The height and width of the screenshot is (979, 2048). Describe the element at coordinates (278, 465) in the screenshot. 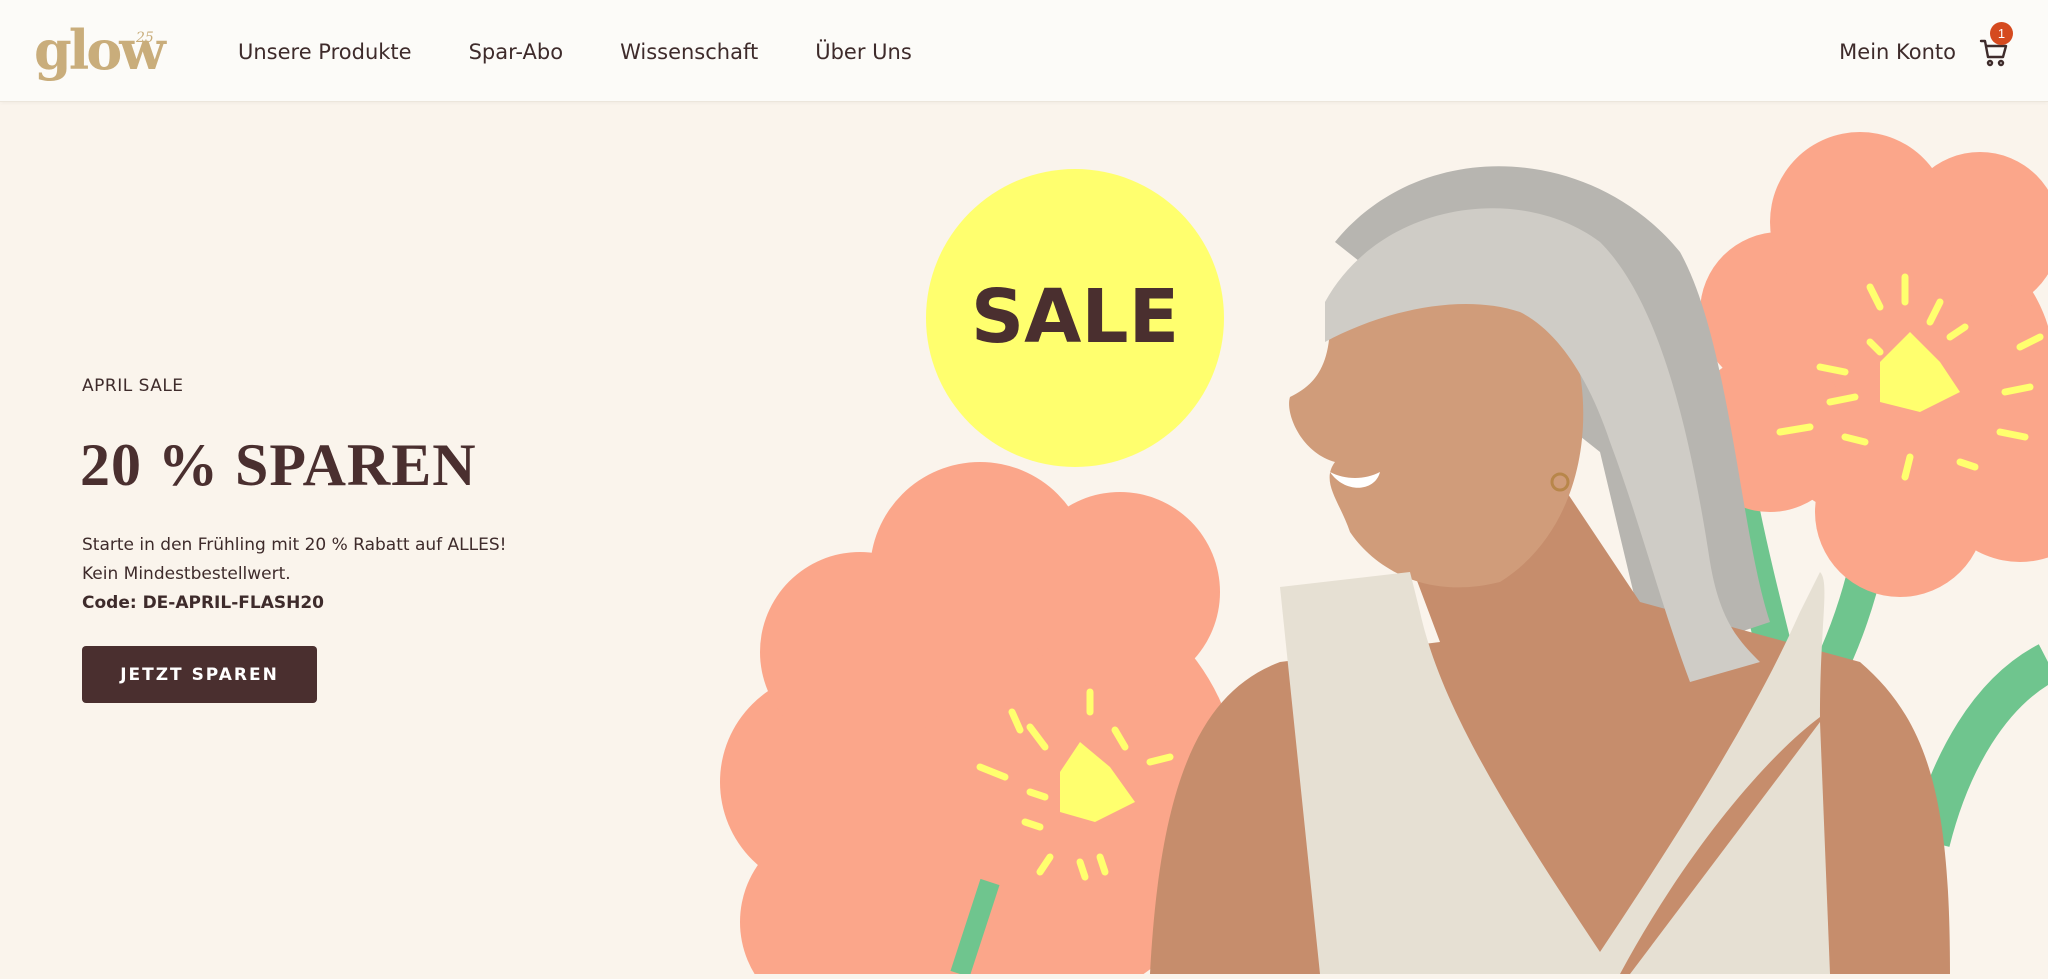

I see `hero-headline: 20 % SPAREN` at that location.